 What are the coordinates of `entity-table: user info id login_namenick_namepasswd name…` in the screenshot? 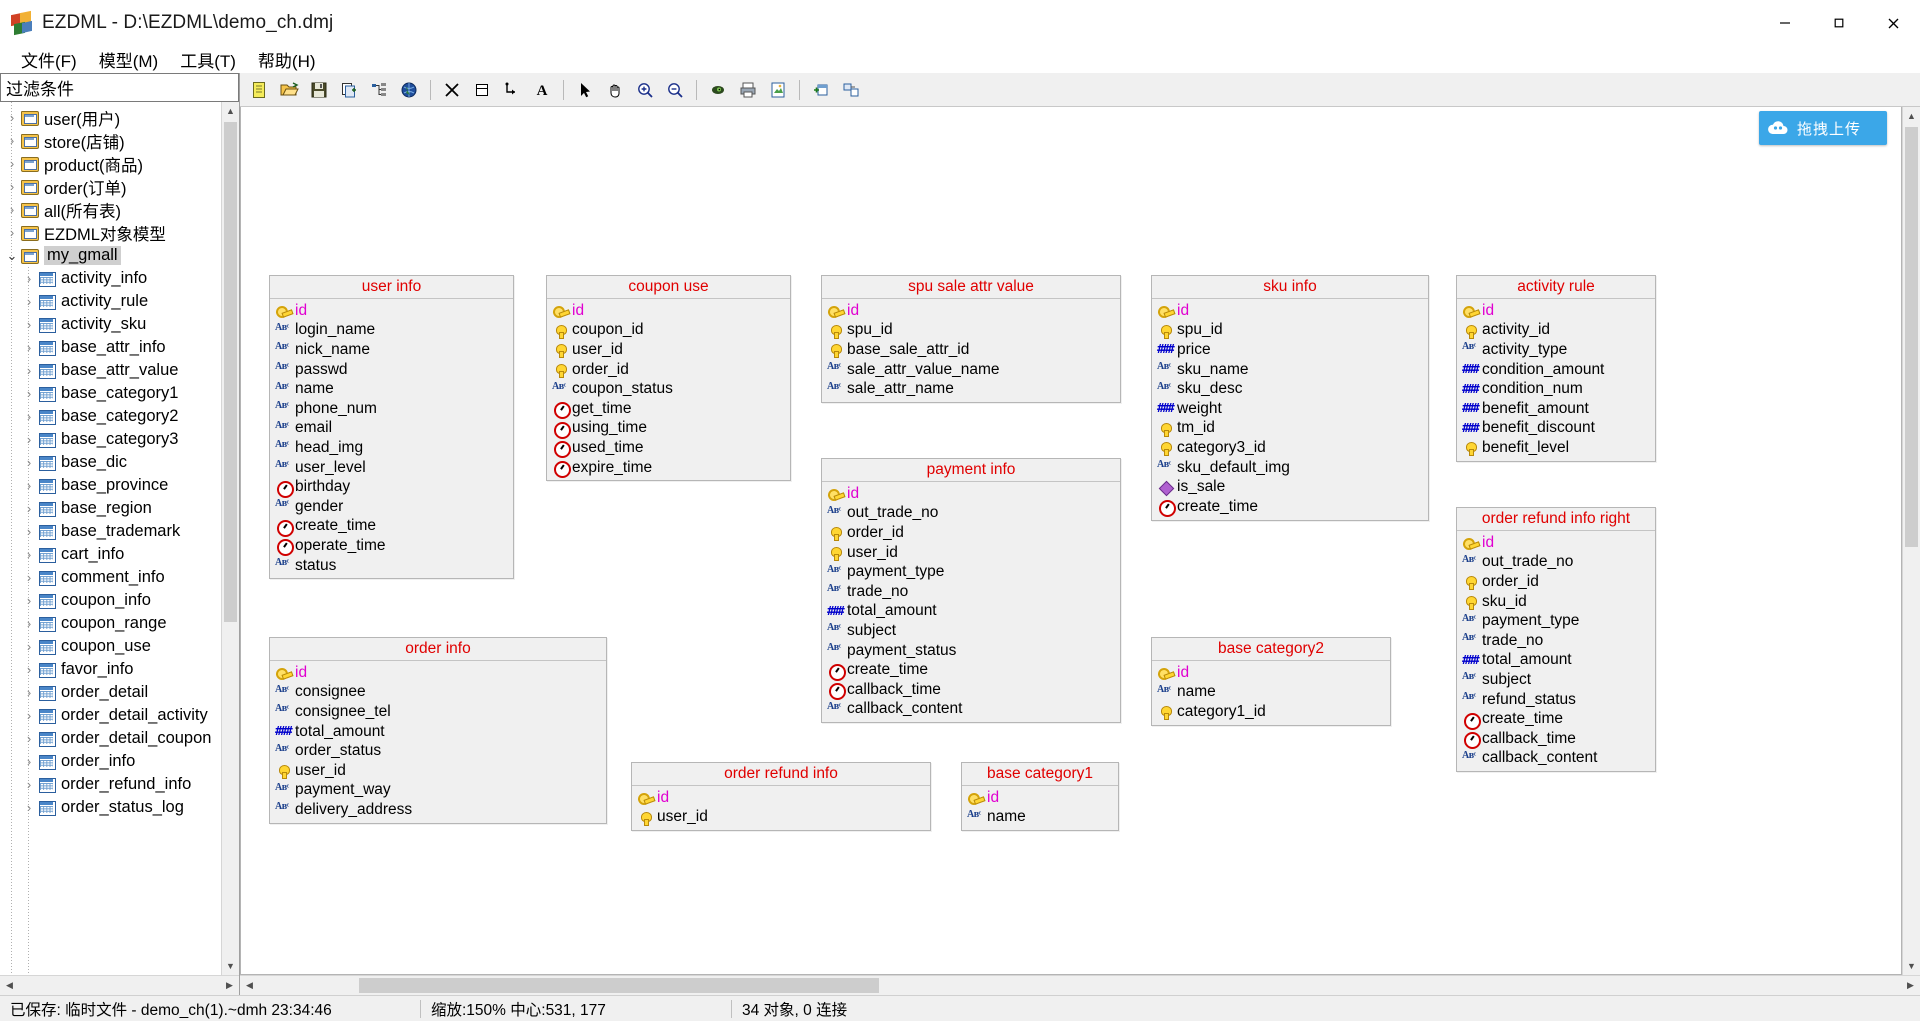 It's located at (391, 427).